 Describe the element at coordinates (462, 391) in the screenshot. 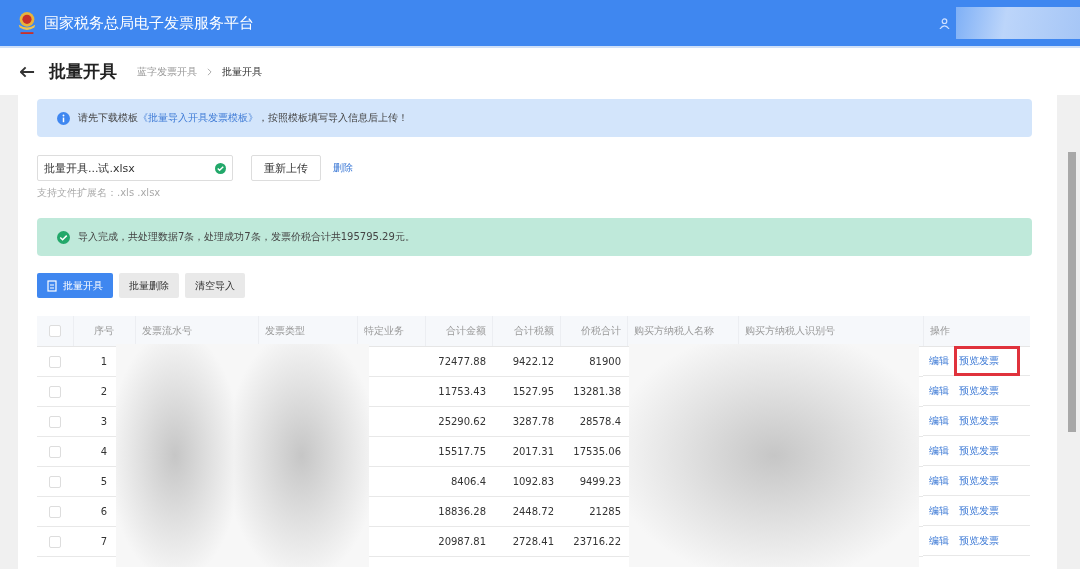

I see `table-cell: 11753.43` at that location.